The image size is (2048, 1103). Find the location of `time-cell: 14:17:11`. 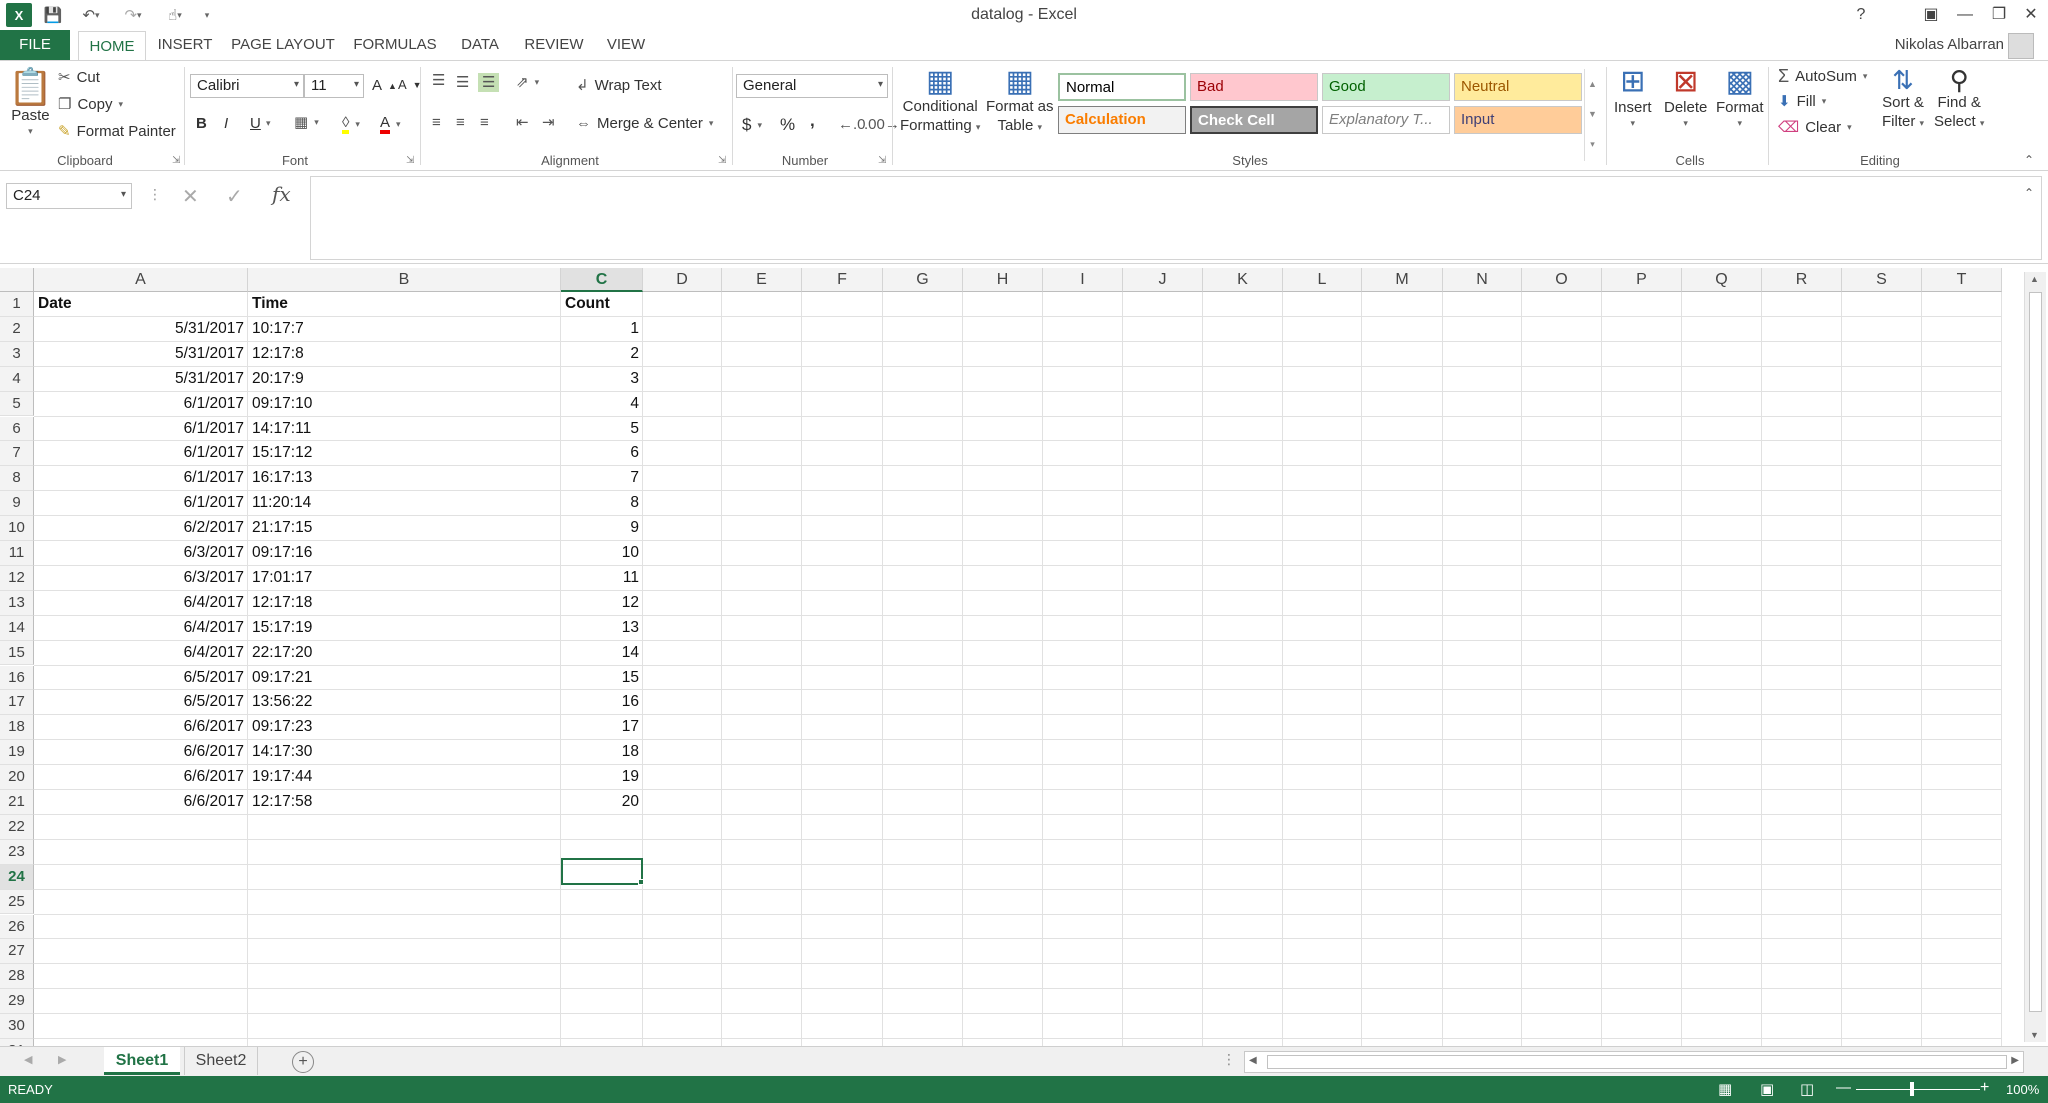

time-cell: 14:17:11 is located at coordinates (404, 429).